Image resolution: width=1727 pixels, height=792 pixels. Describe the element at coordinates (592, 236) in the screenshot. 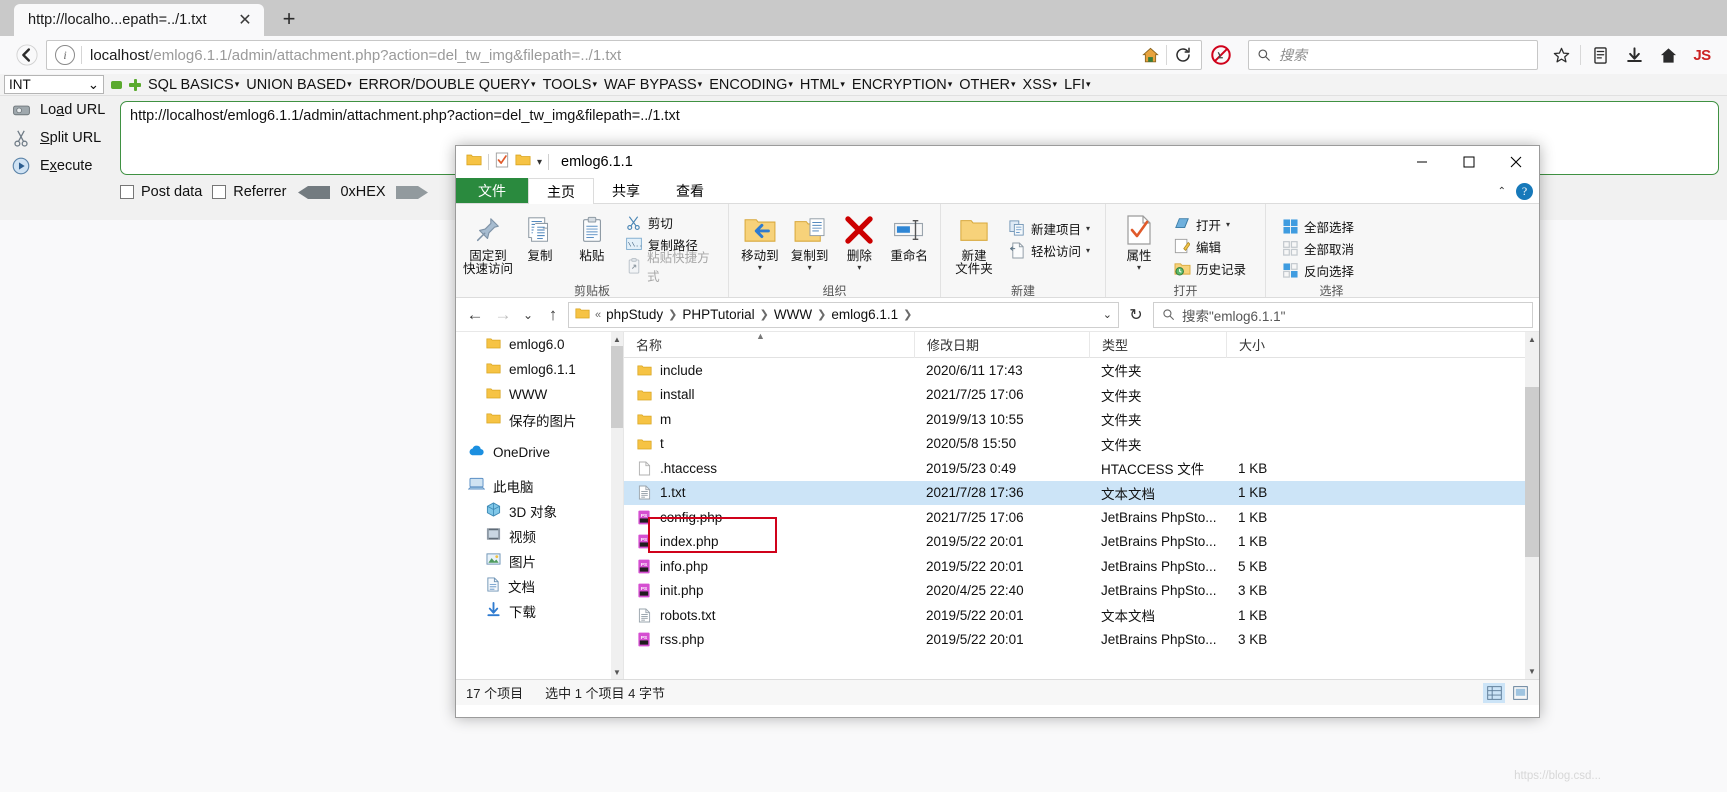

I see `paste-button: 粘贴` at that location.